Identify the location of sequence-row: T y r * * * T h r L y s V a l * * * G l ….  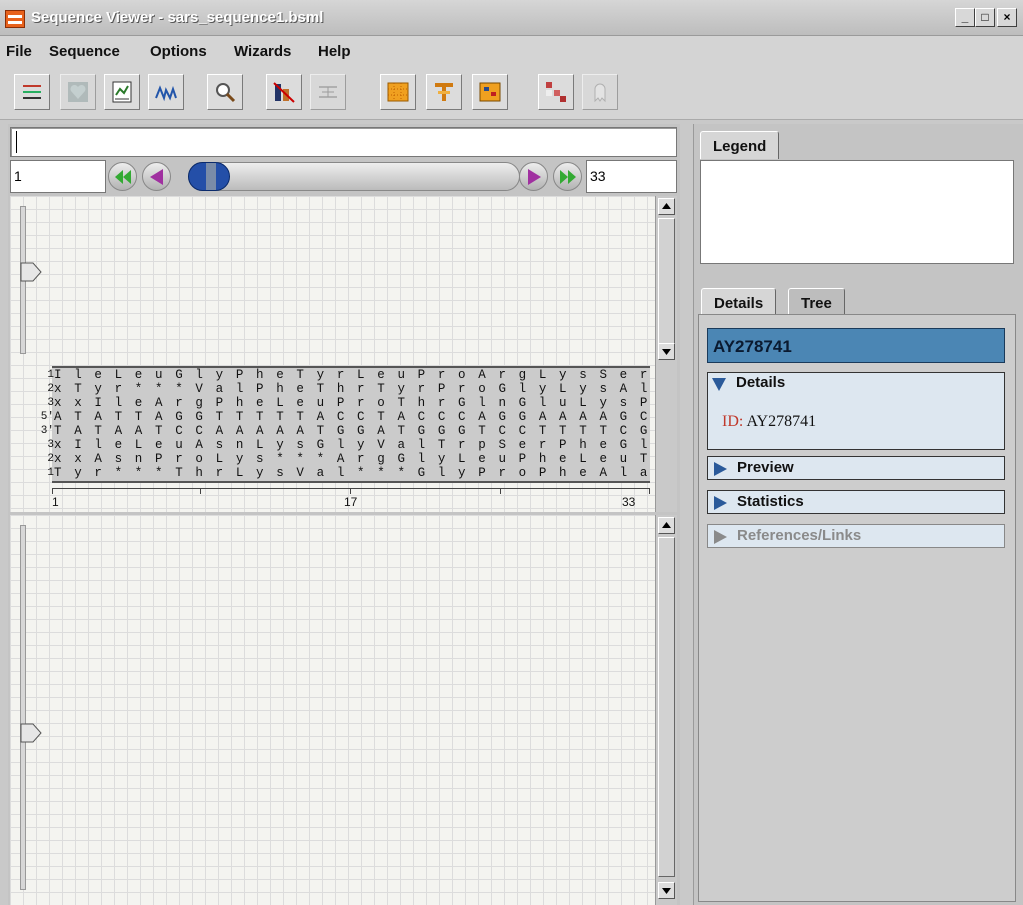
(352, 473).